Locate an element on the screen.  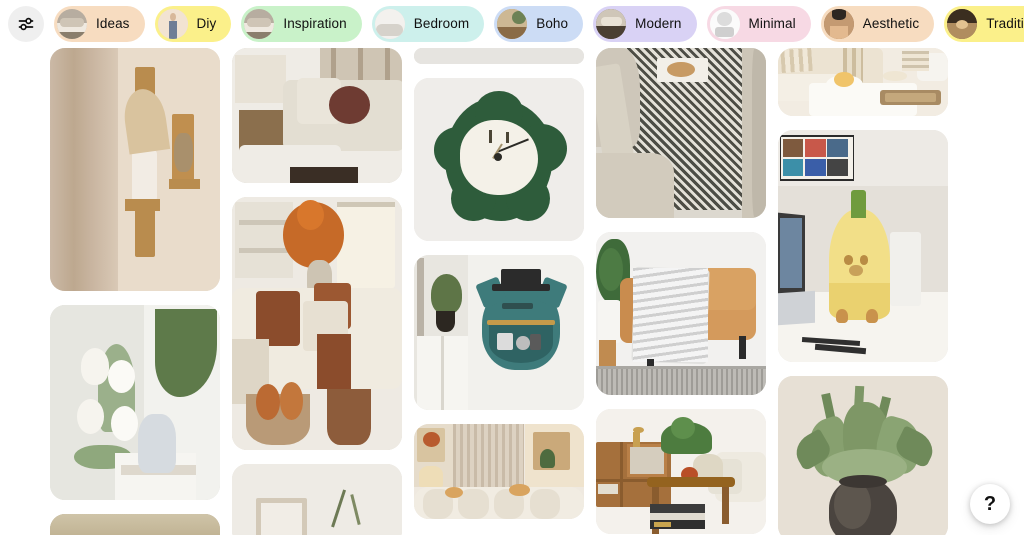
filter-chip-inspiration: Inspiration is located at coordinates (301, 24).